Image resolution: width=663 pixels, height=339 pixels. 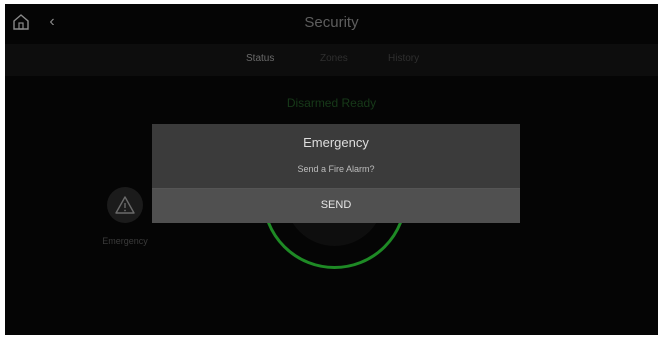 I want to click on top-bar: ‹ Security, so click(x=331, y=24).